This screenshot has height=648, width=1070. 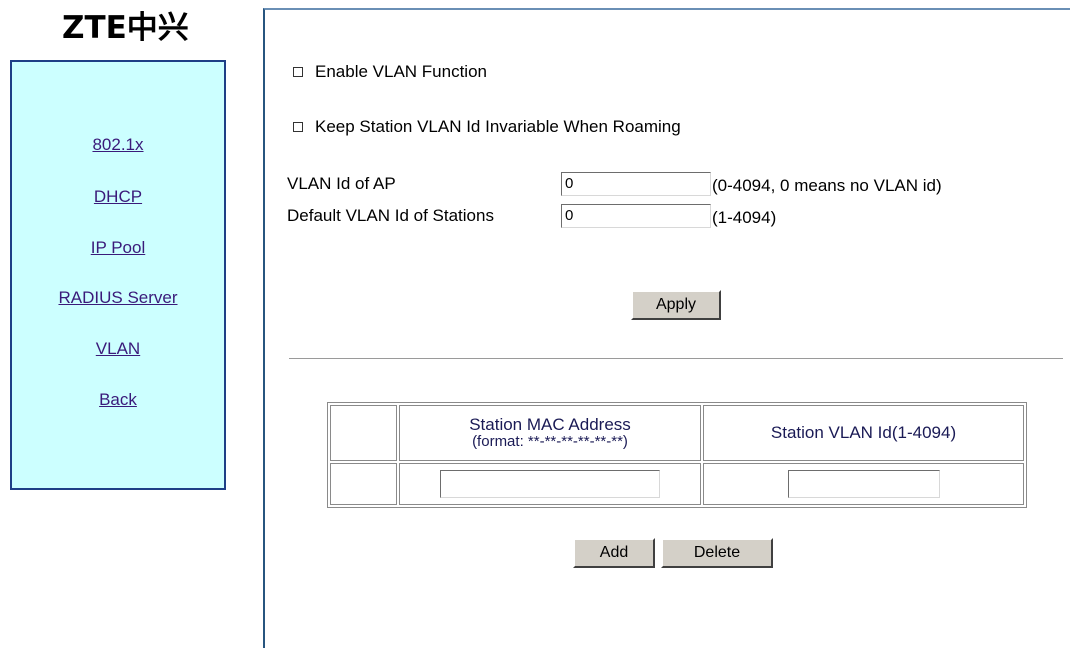 What do you see at coordinates (863, 433) in the screenshot?
I see `station-vlan-header: Station VLAN Id(1-4094)` at bounding box center [863, 433].